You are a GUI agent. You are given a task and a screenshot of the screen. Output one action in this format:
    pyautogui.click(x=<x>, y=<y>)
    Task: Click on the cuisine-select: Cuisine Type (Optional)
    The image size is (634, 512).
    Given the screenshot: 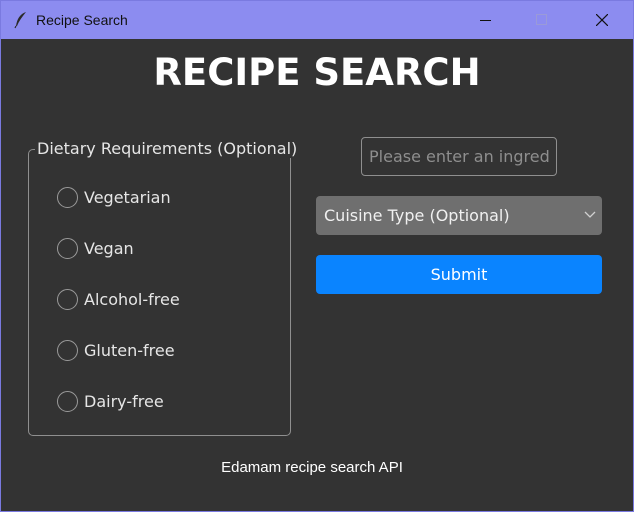 What is the action you would take?
    pyautogui.click(x=459, y=215)
    